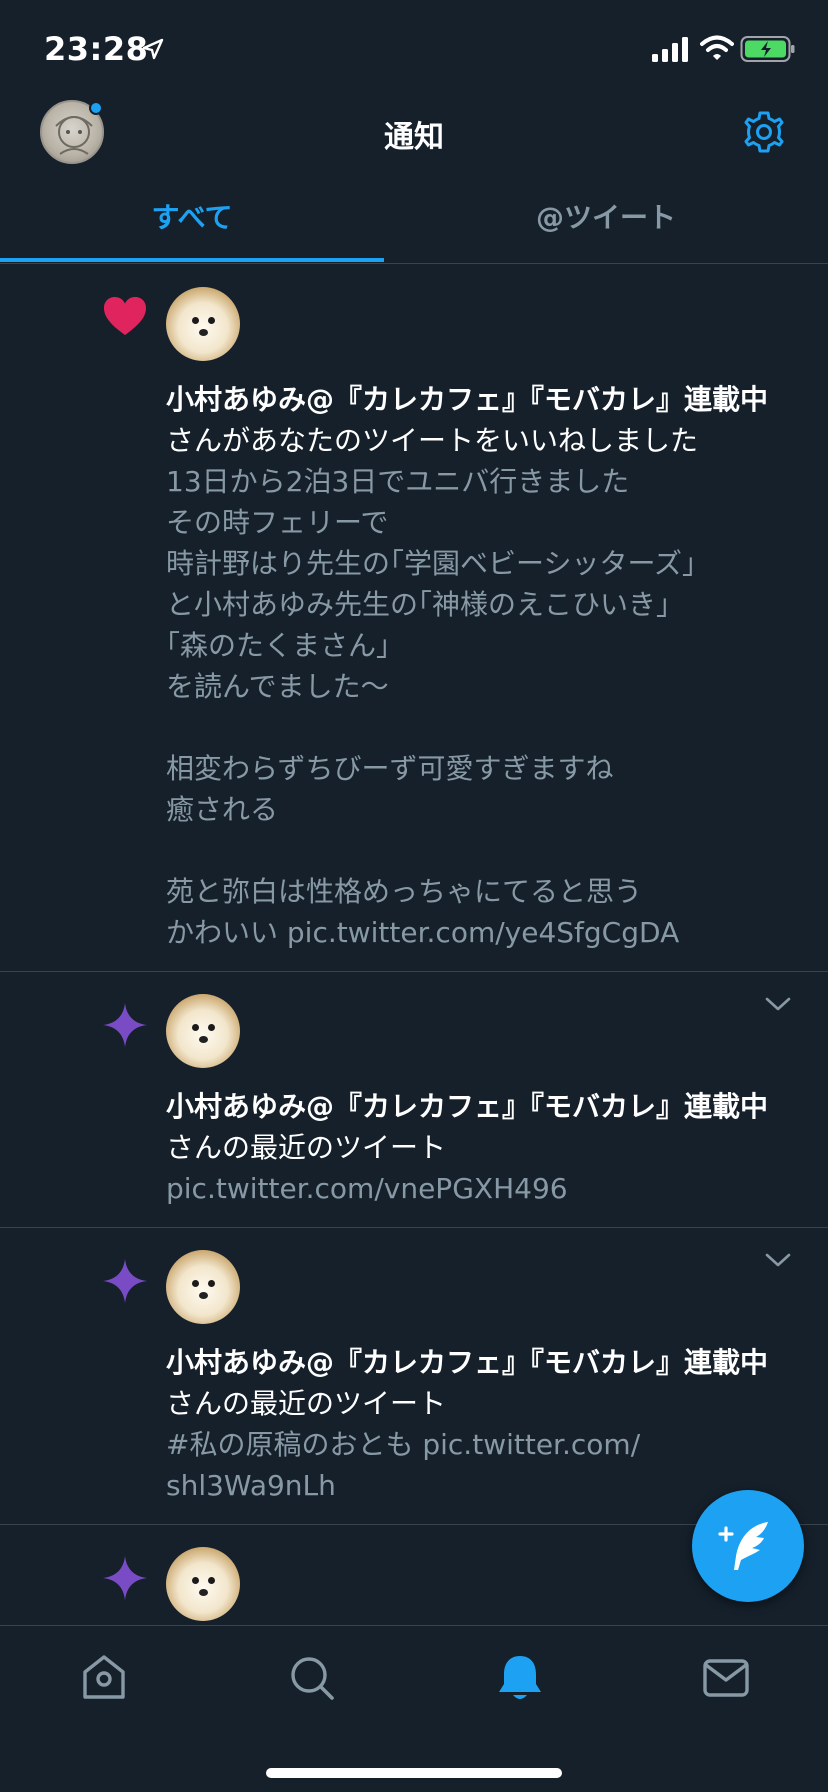  I want to click on gear-icon, so click(764, 132).